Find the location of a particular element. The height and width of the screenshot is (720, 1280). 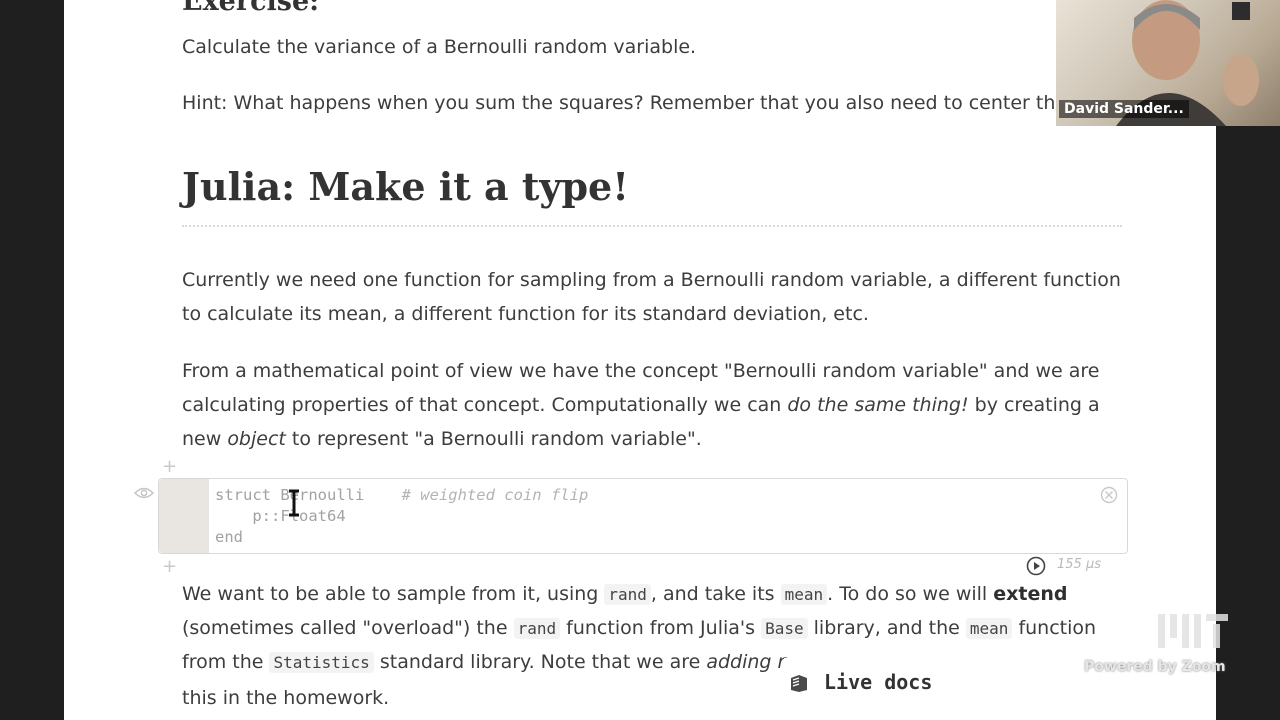

heading-divider is located at coordinates (652, 226).